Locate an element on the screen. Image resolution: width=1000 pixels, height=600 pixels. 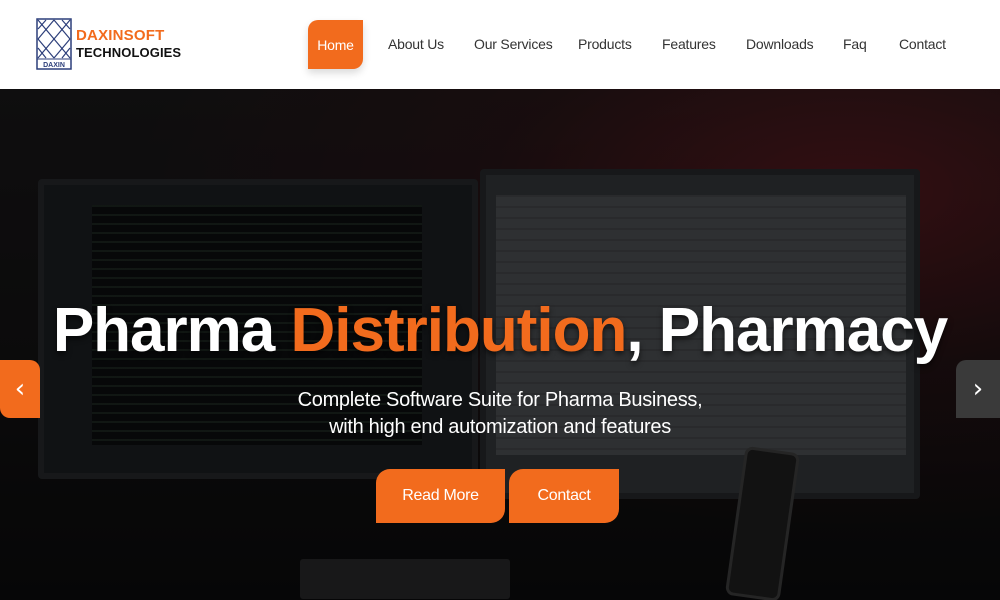
hero-title-part2: , Pharmacy is located at coordinates (787, 330).